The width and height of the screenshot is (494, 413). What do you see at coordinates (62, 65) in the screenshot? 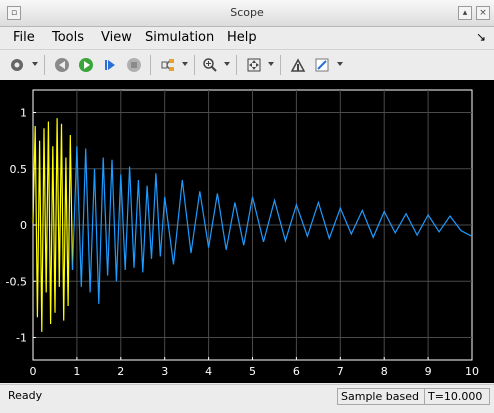
I see `step-back-icon` at bounding box center [62, 65].